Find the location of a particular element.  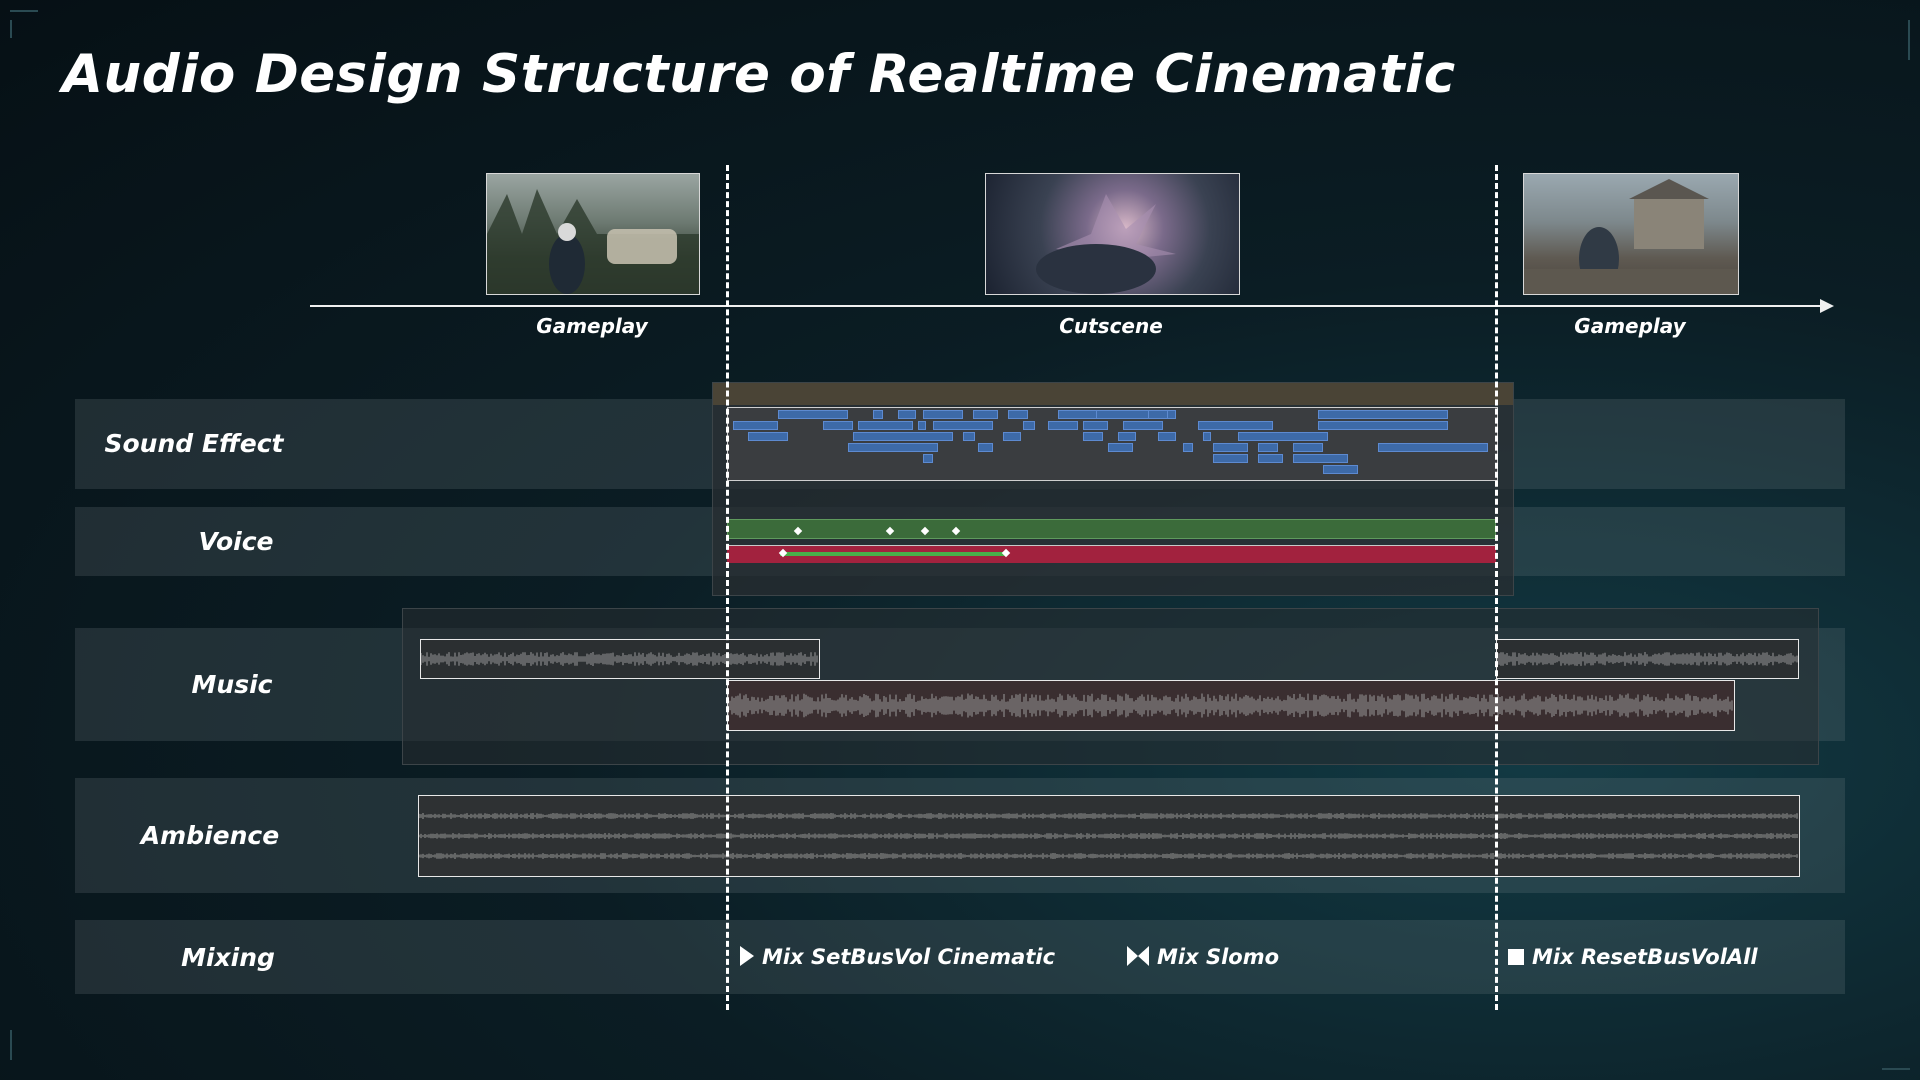

frame-edge-bottom-left is located at coordinates (11, 1045).